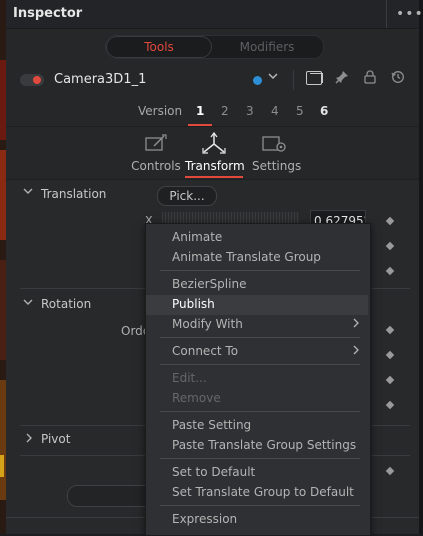 Image resolution: width=423 pixels, height=536 pixels. Describe the element at coordinates (342, 79) in the screenshot. I see `pin-icon` at that location.